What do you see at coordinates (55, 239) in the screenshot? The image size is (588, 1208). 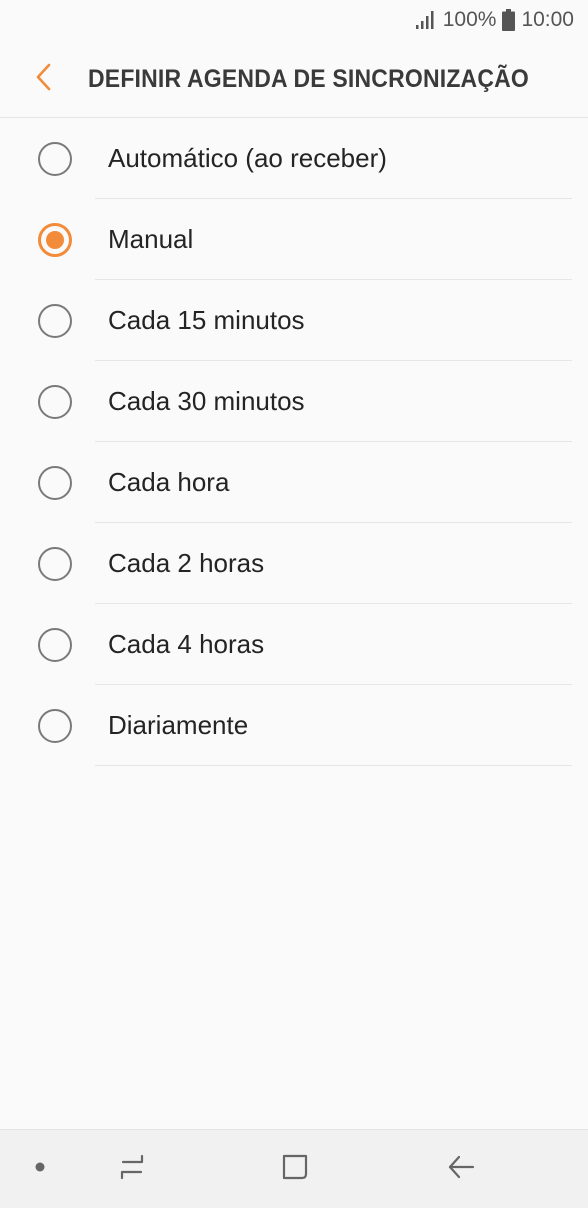 I see `radio-button-selected` at bounding box center [55, 239].